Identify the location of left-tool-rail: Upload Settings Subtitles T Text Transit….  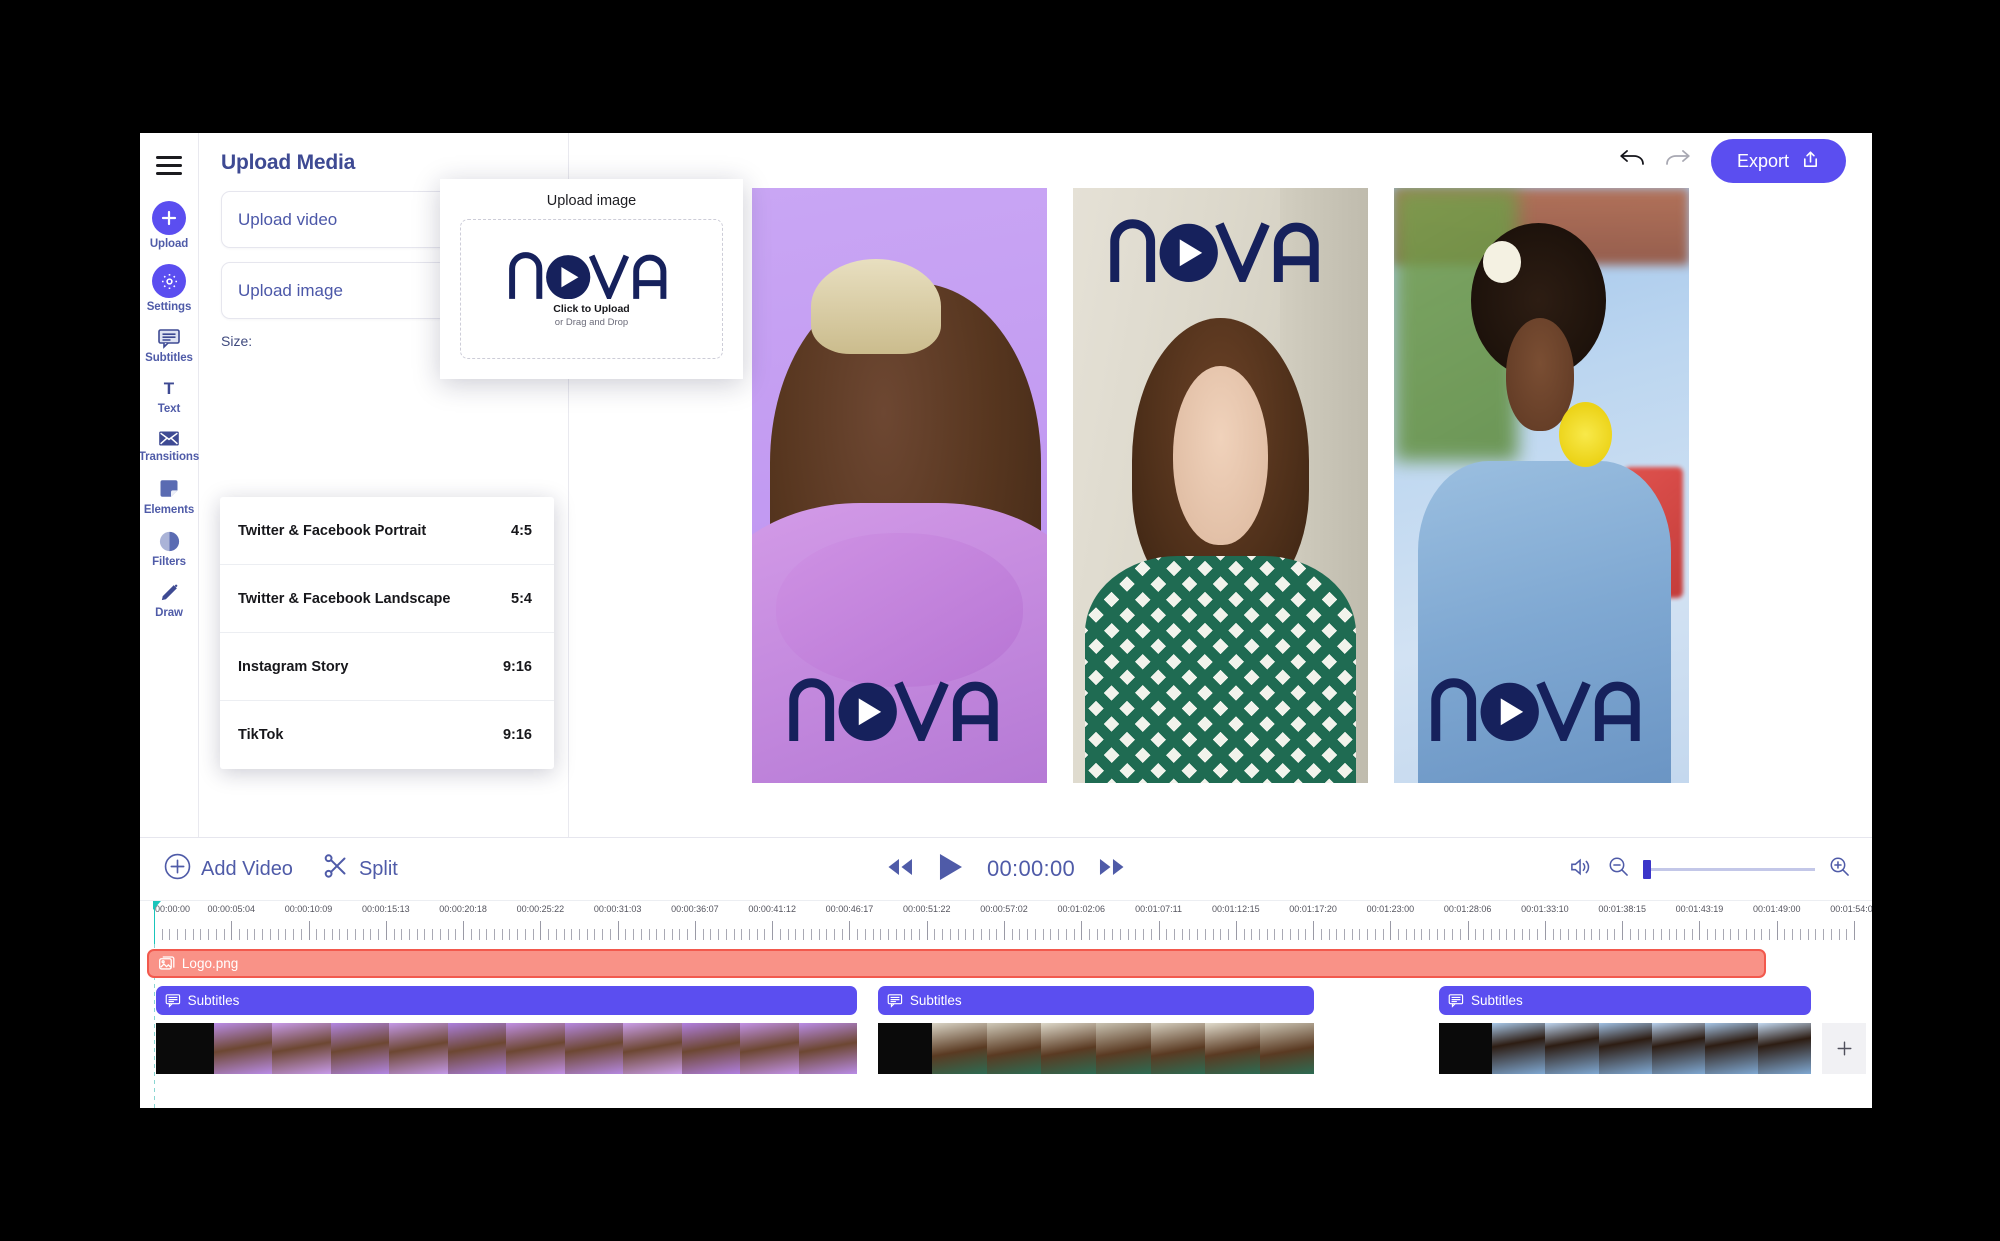
(169, 485).